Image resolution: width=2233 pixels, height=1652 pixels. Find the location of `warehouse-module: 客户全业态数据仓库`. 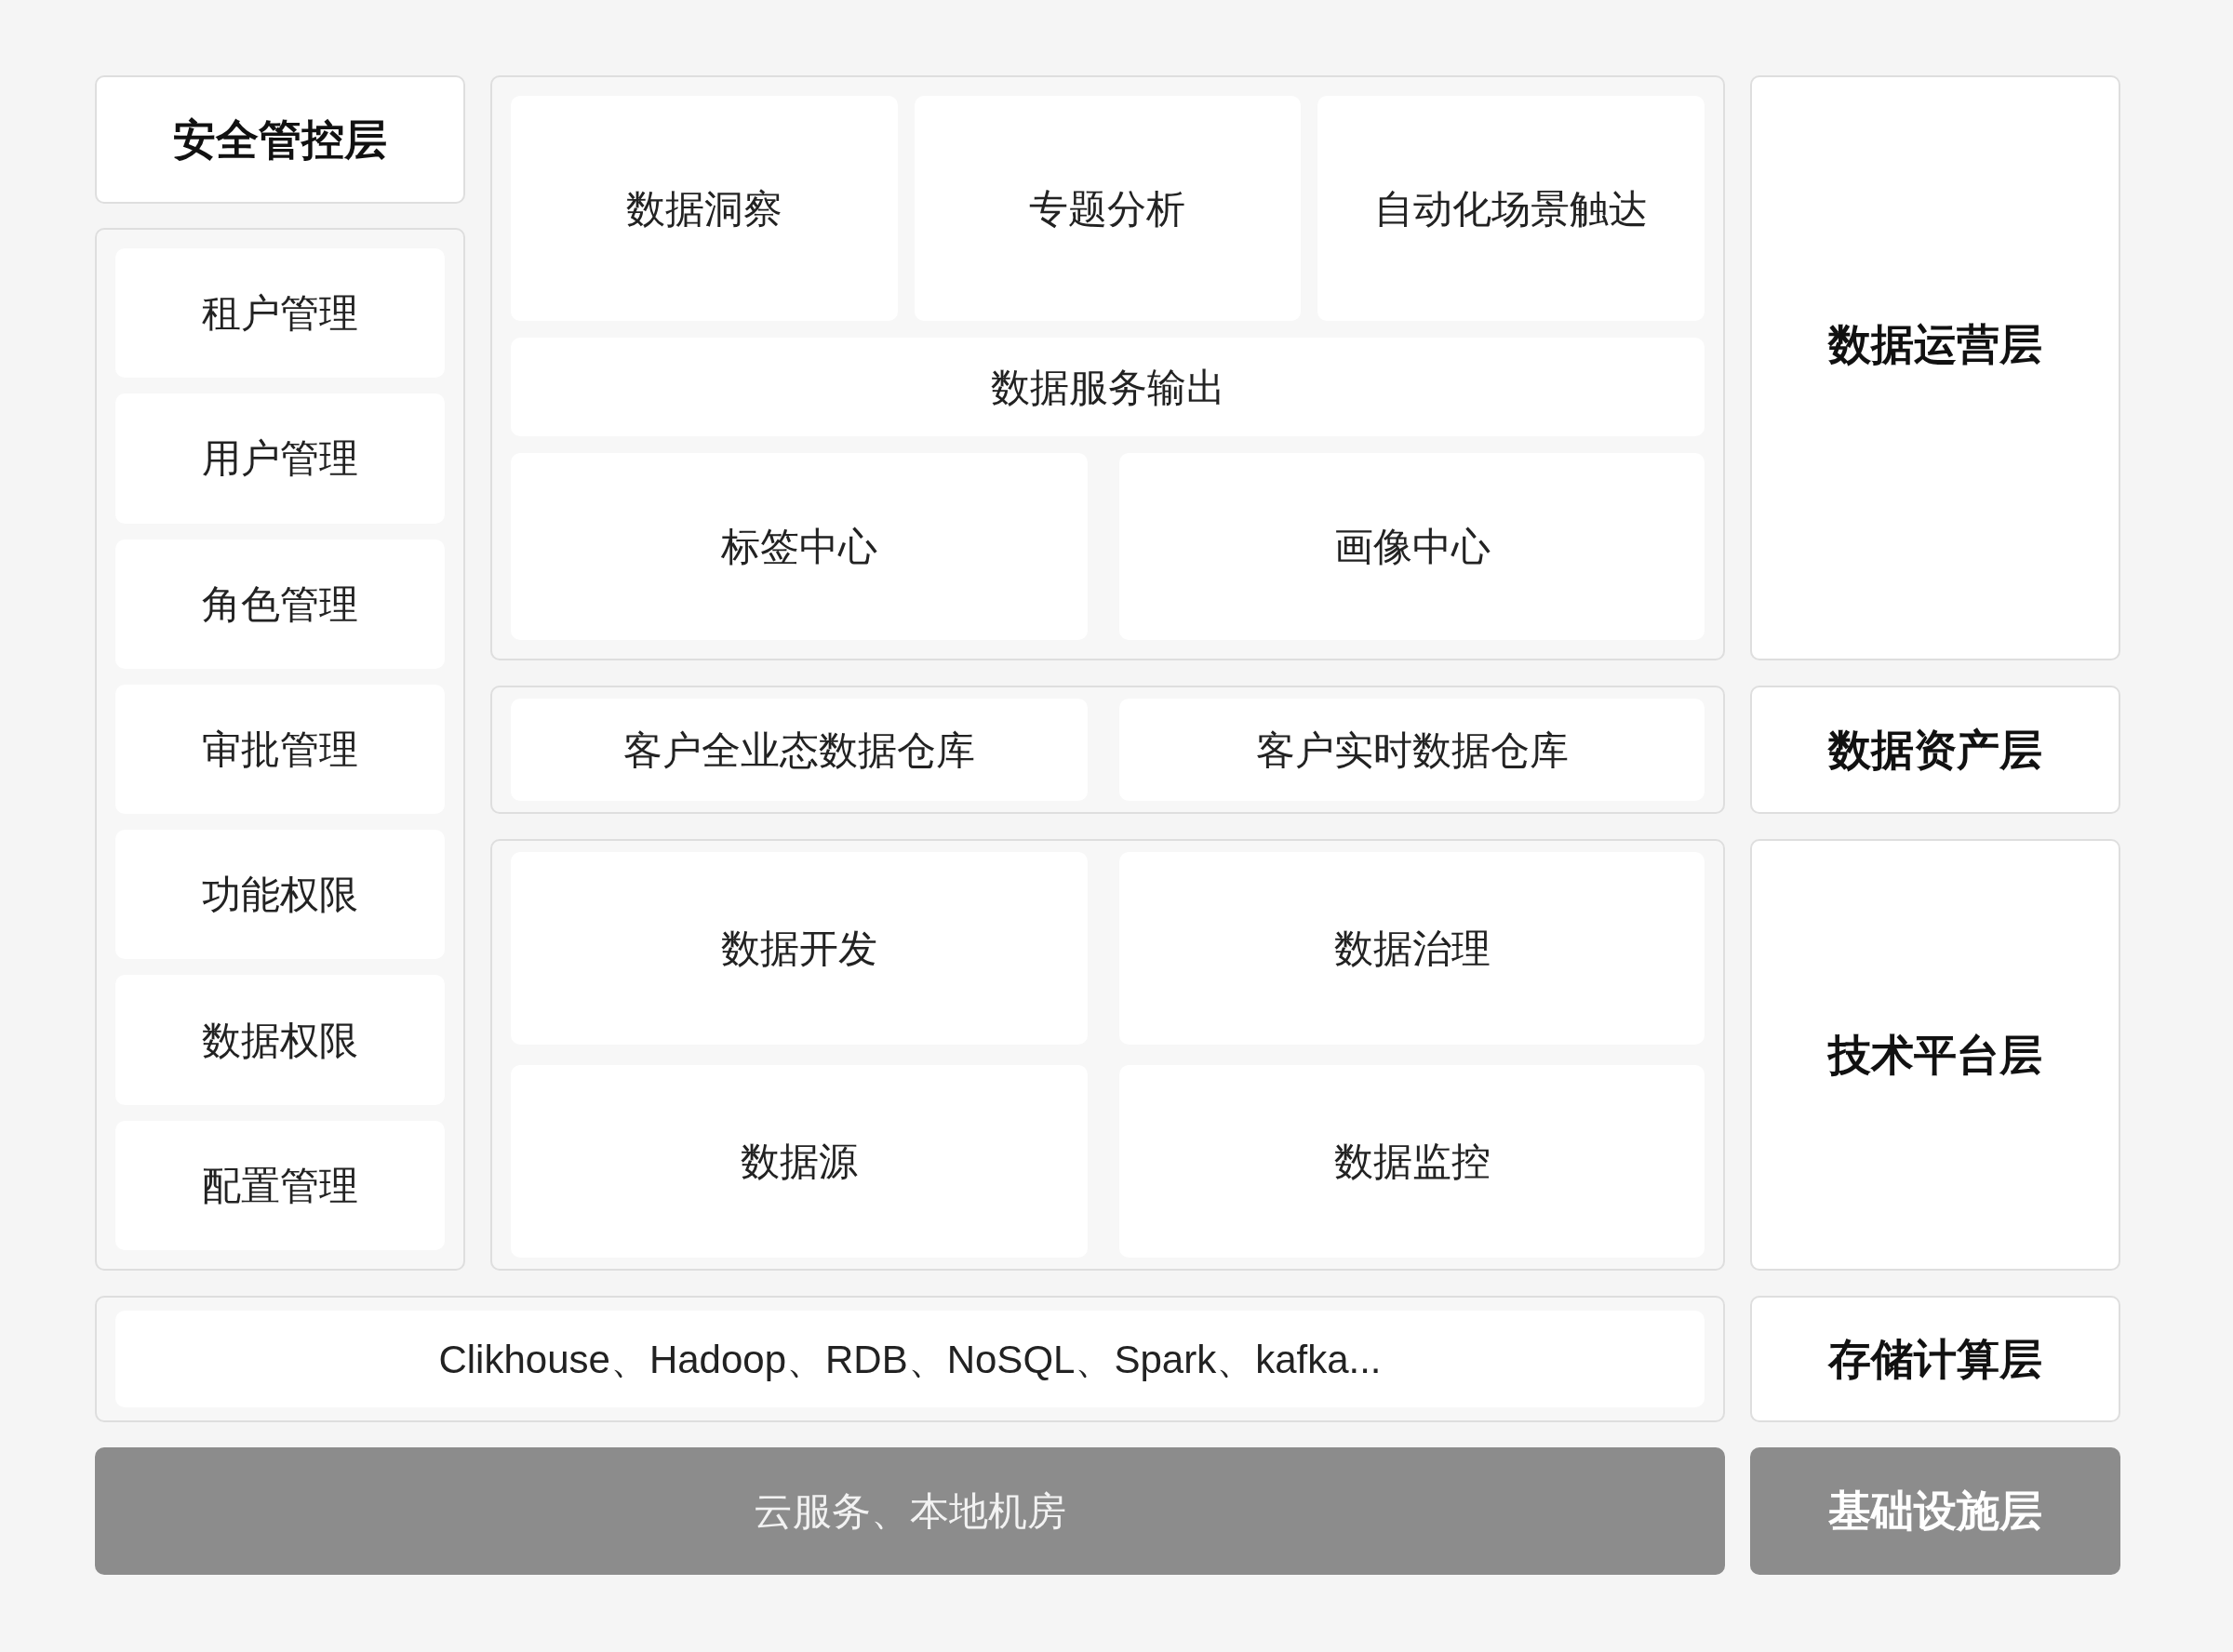

warehouse-module: 客户全业态数据仓库 is located at coordinates (799, 750).